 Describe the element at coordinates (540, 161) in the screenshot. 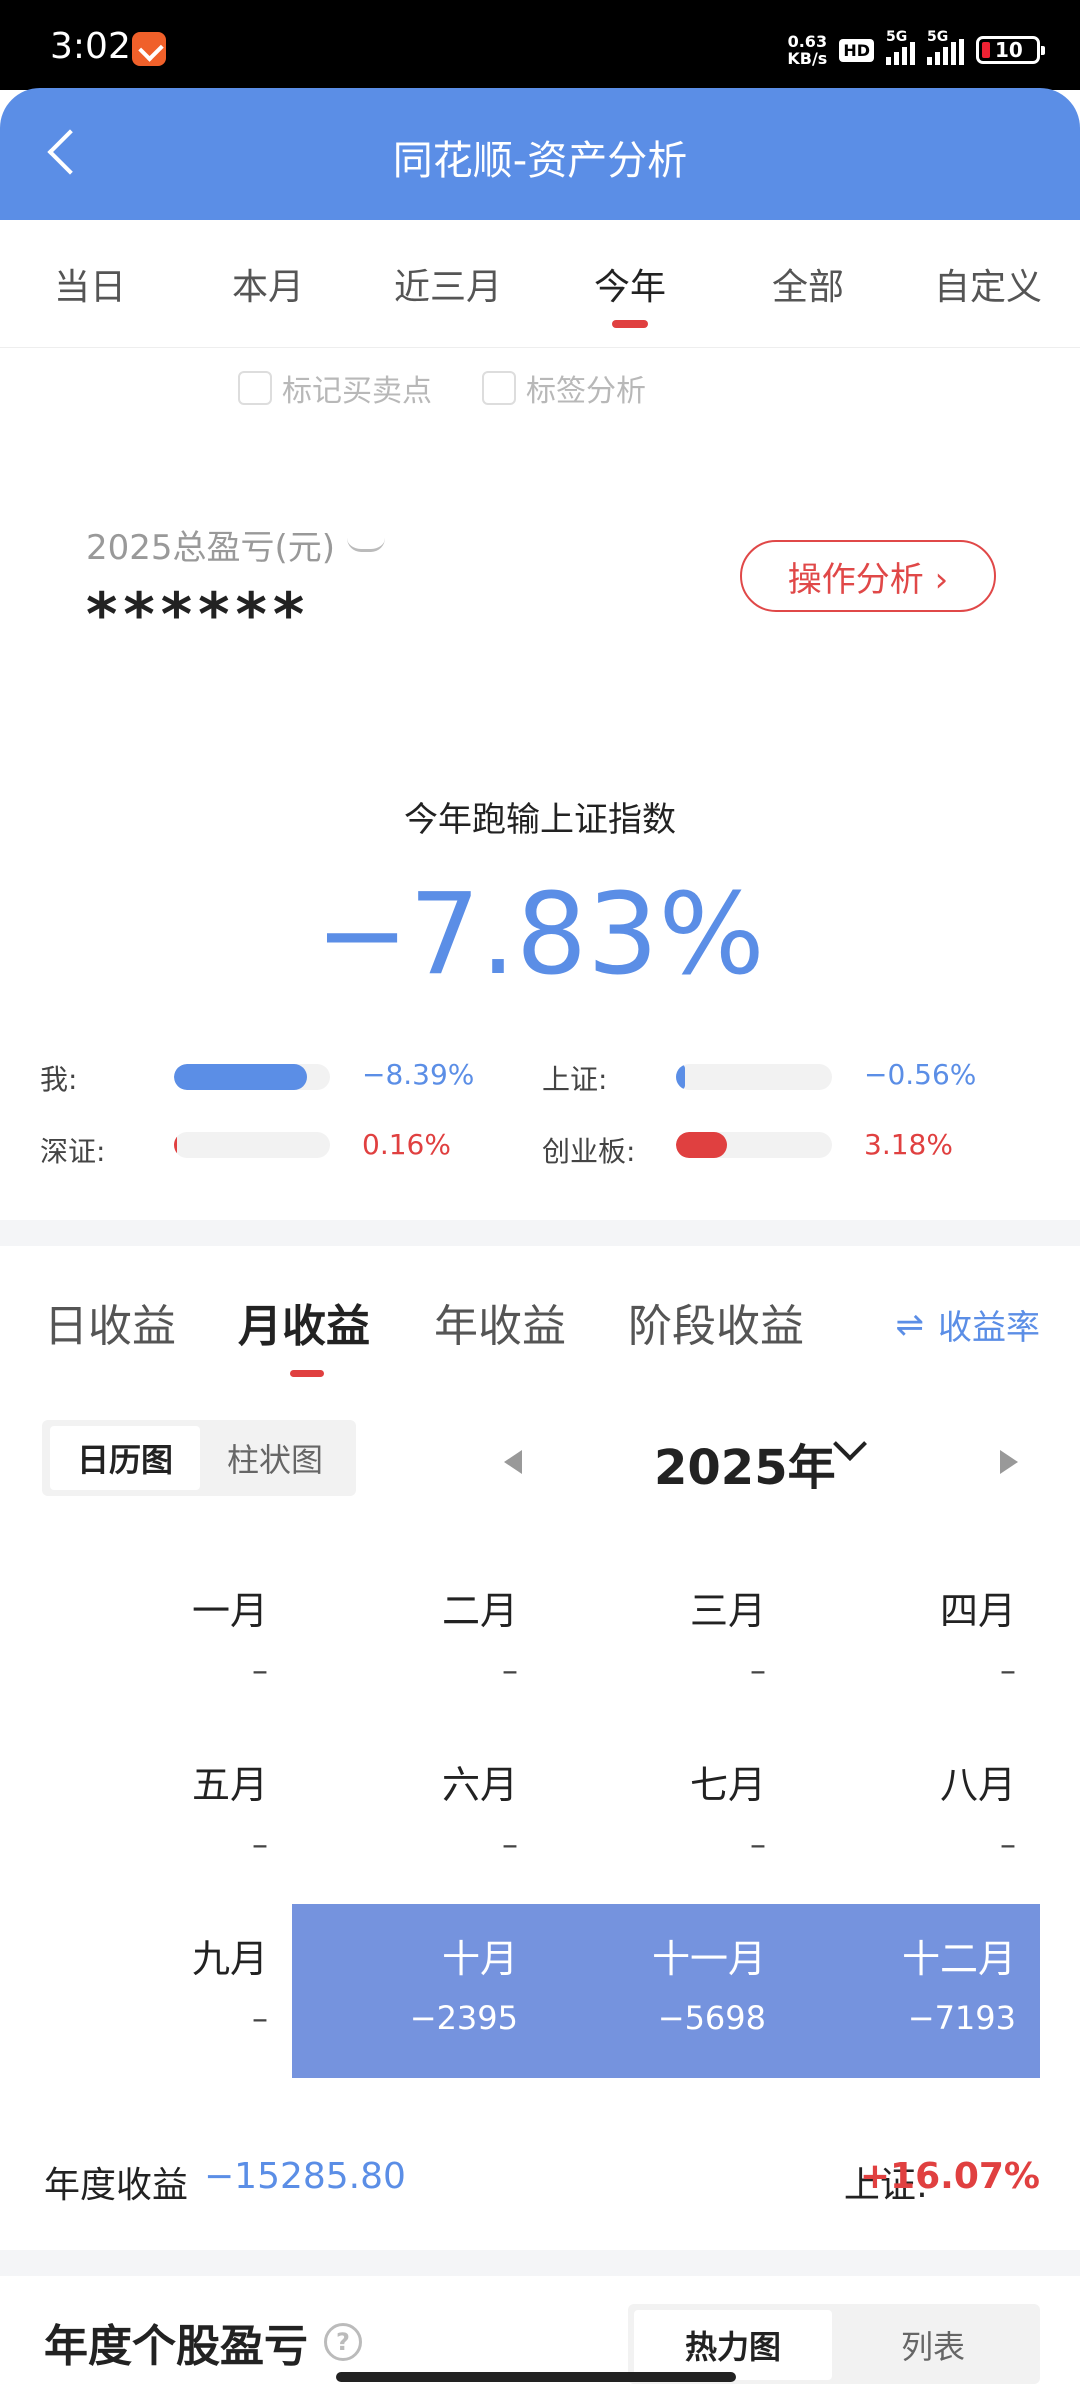

I see `page-title: 同花顺-资产分析` at that location.